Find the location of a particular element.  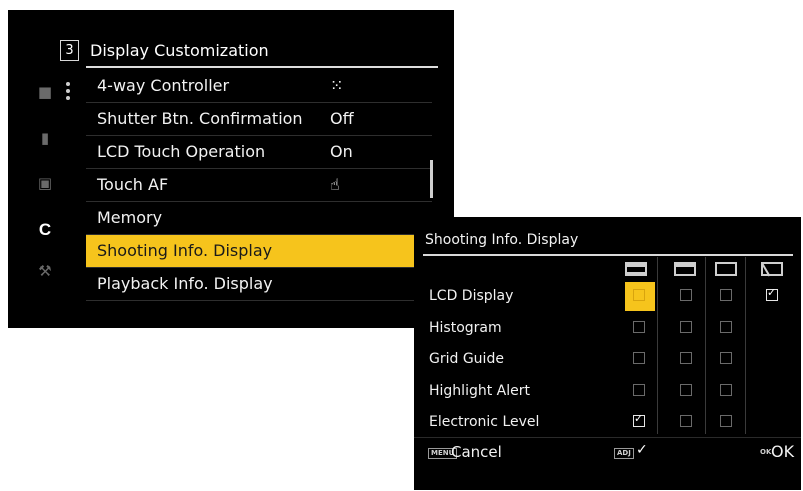

touch-af-icon: ☝ is located at coordinates (335, 184).